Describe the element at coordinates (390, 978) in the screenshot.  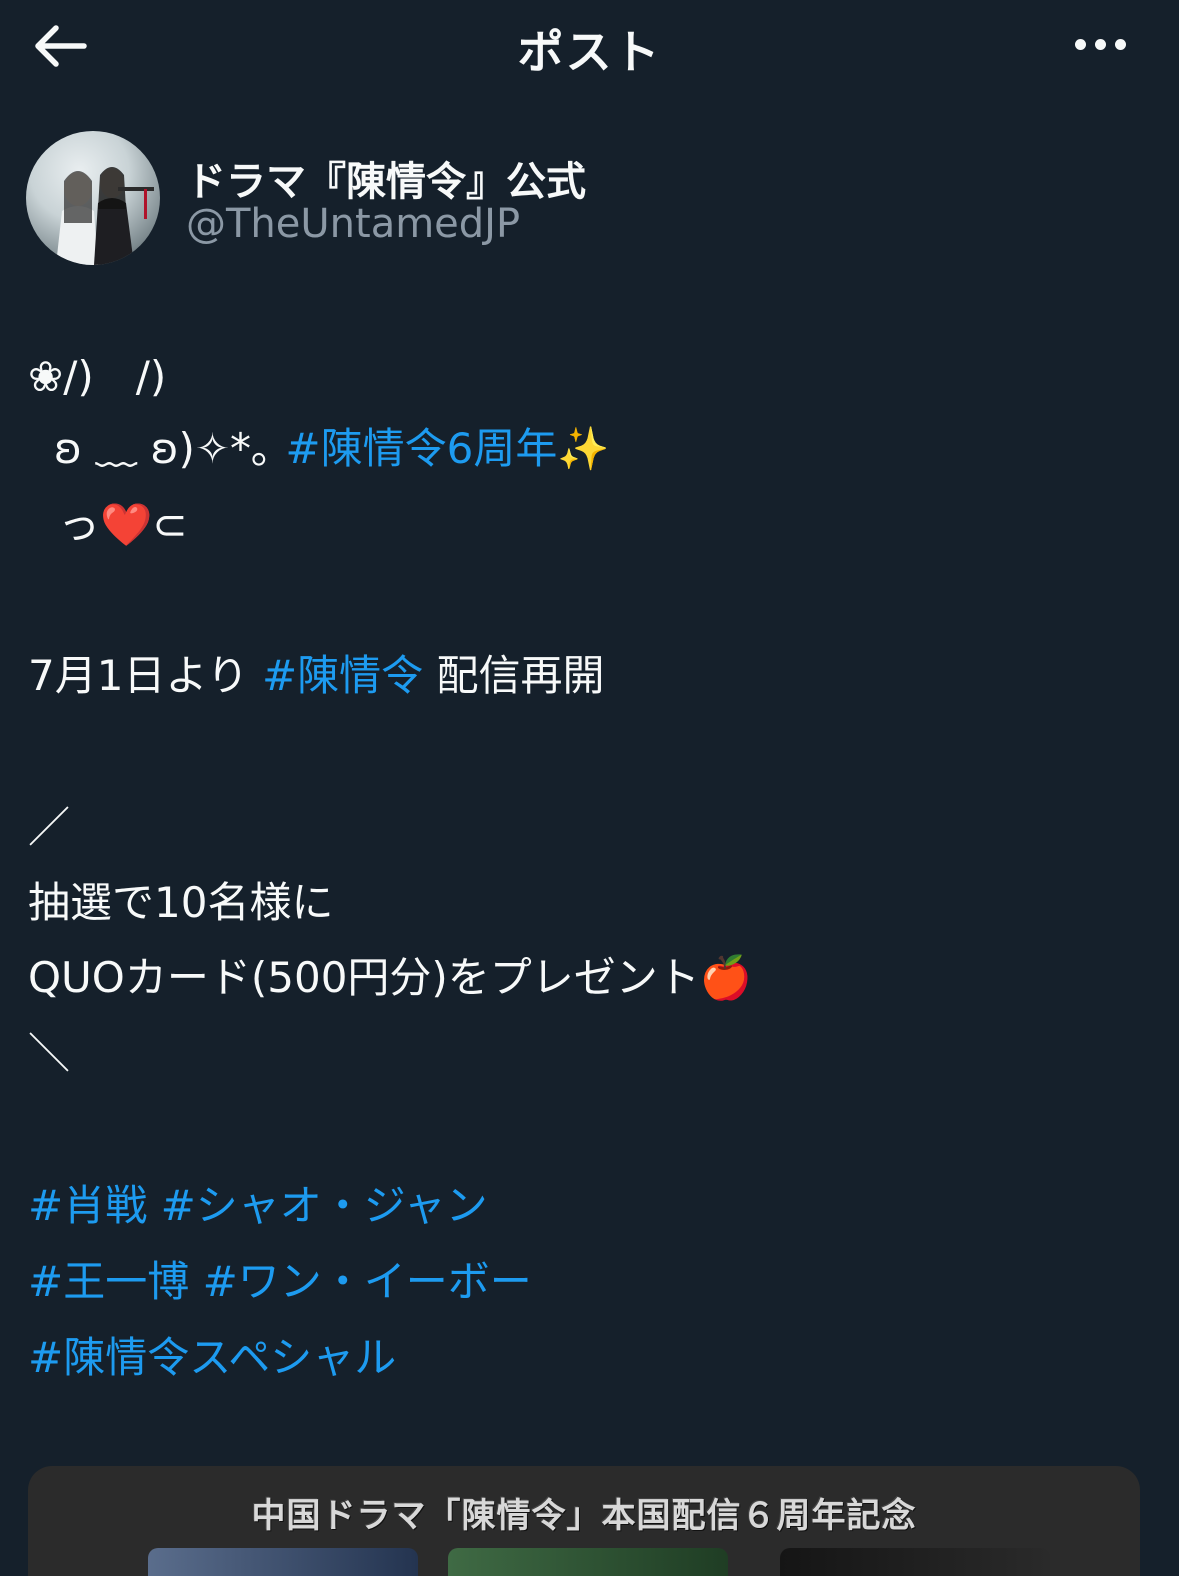
I see `post-line-7: QUOカード(500円分)をプレゼント🍎` at that location.